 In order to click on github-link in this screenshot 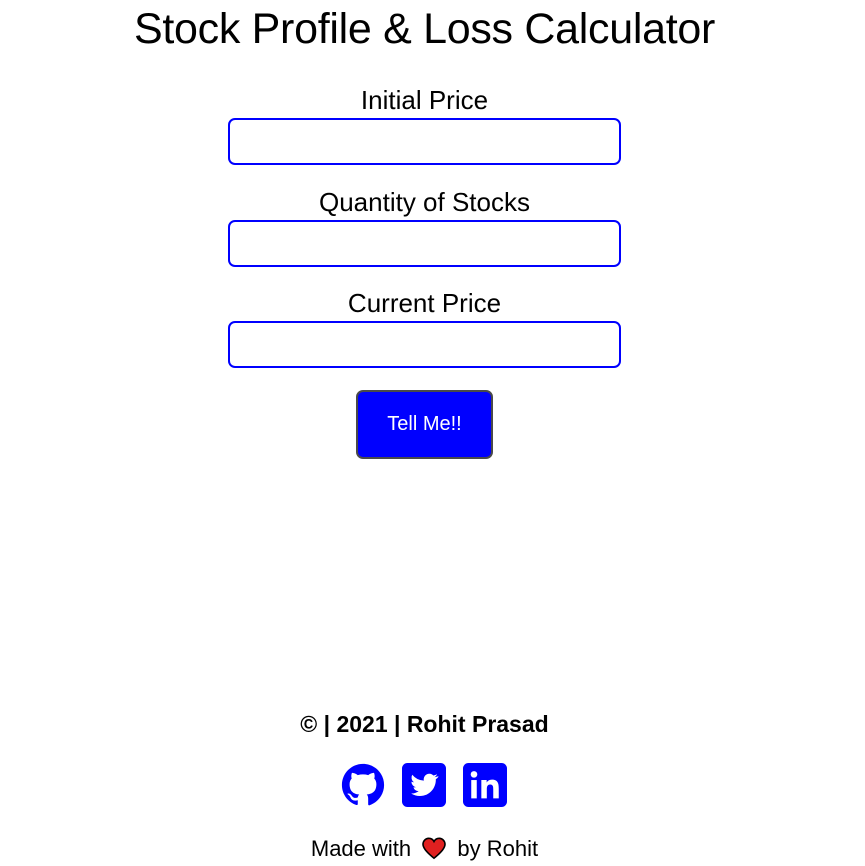, I will do `click(363, 785)`.